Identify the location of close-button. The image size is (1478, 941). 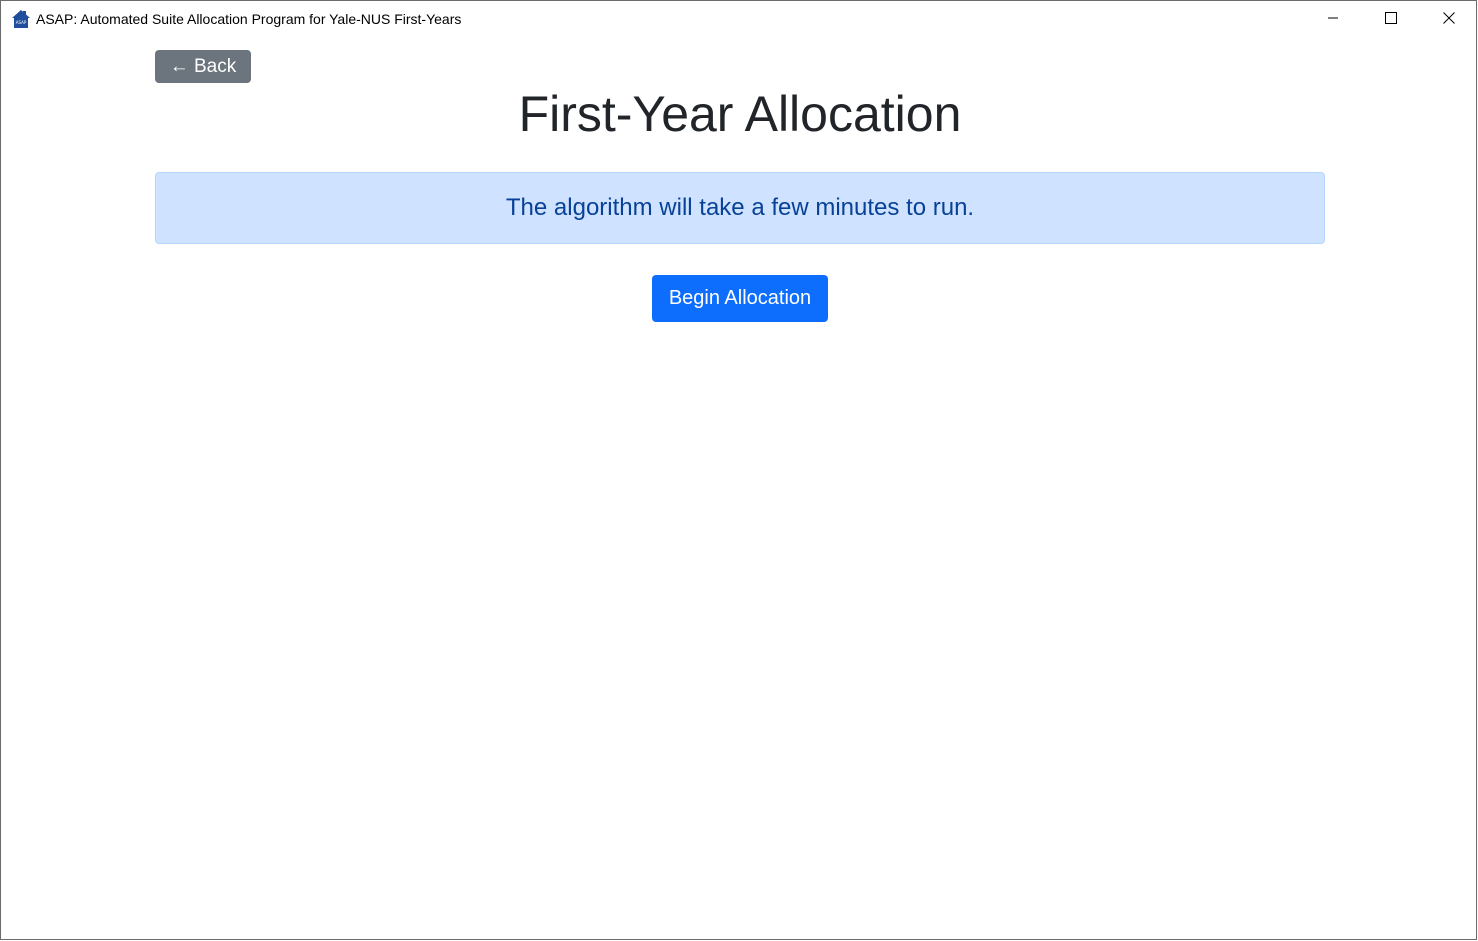
(1448, 20).